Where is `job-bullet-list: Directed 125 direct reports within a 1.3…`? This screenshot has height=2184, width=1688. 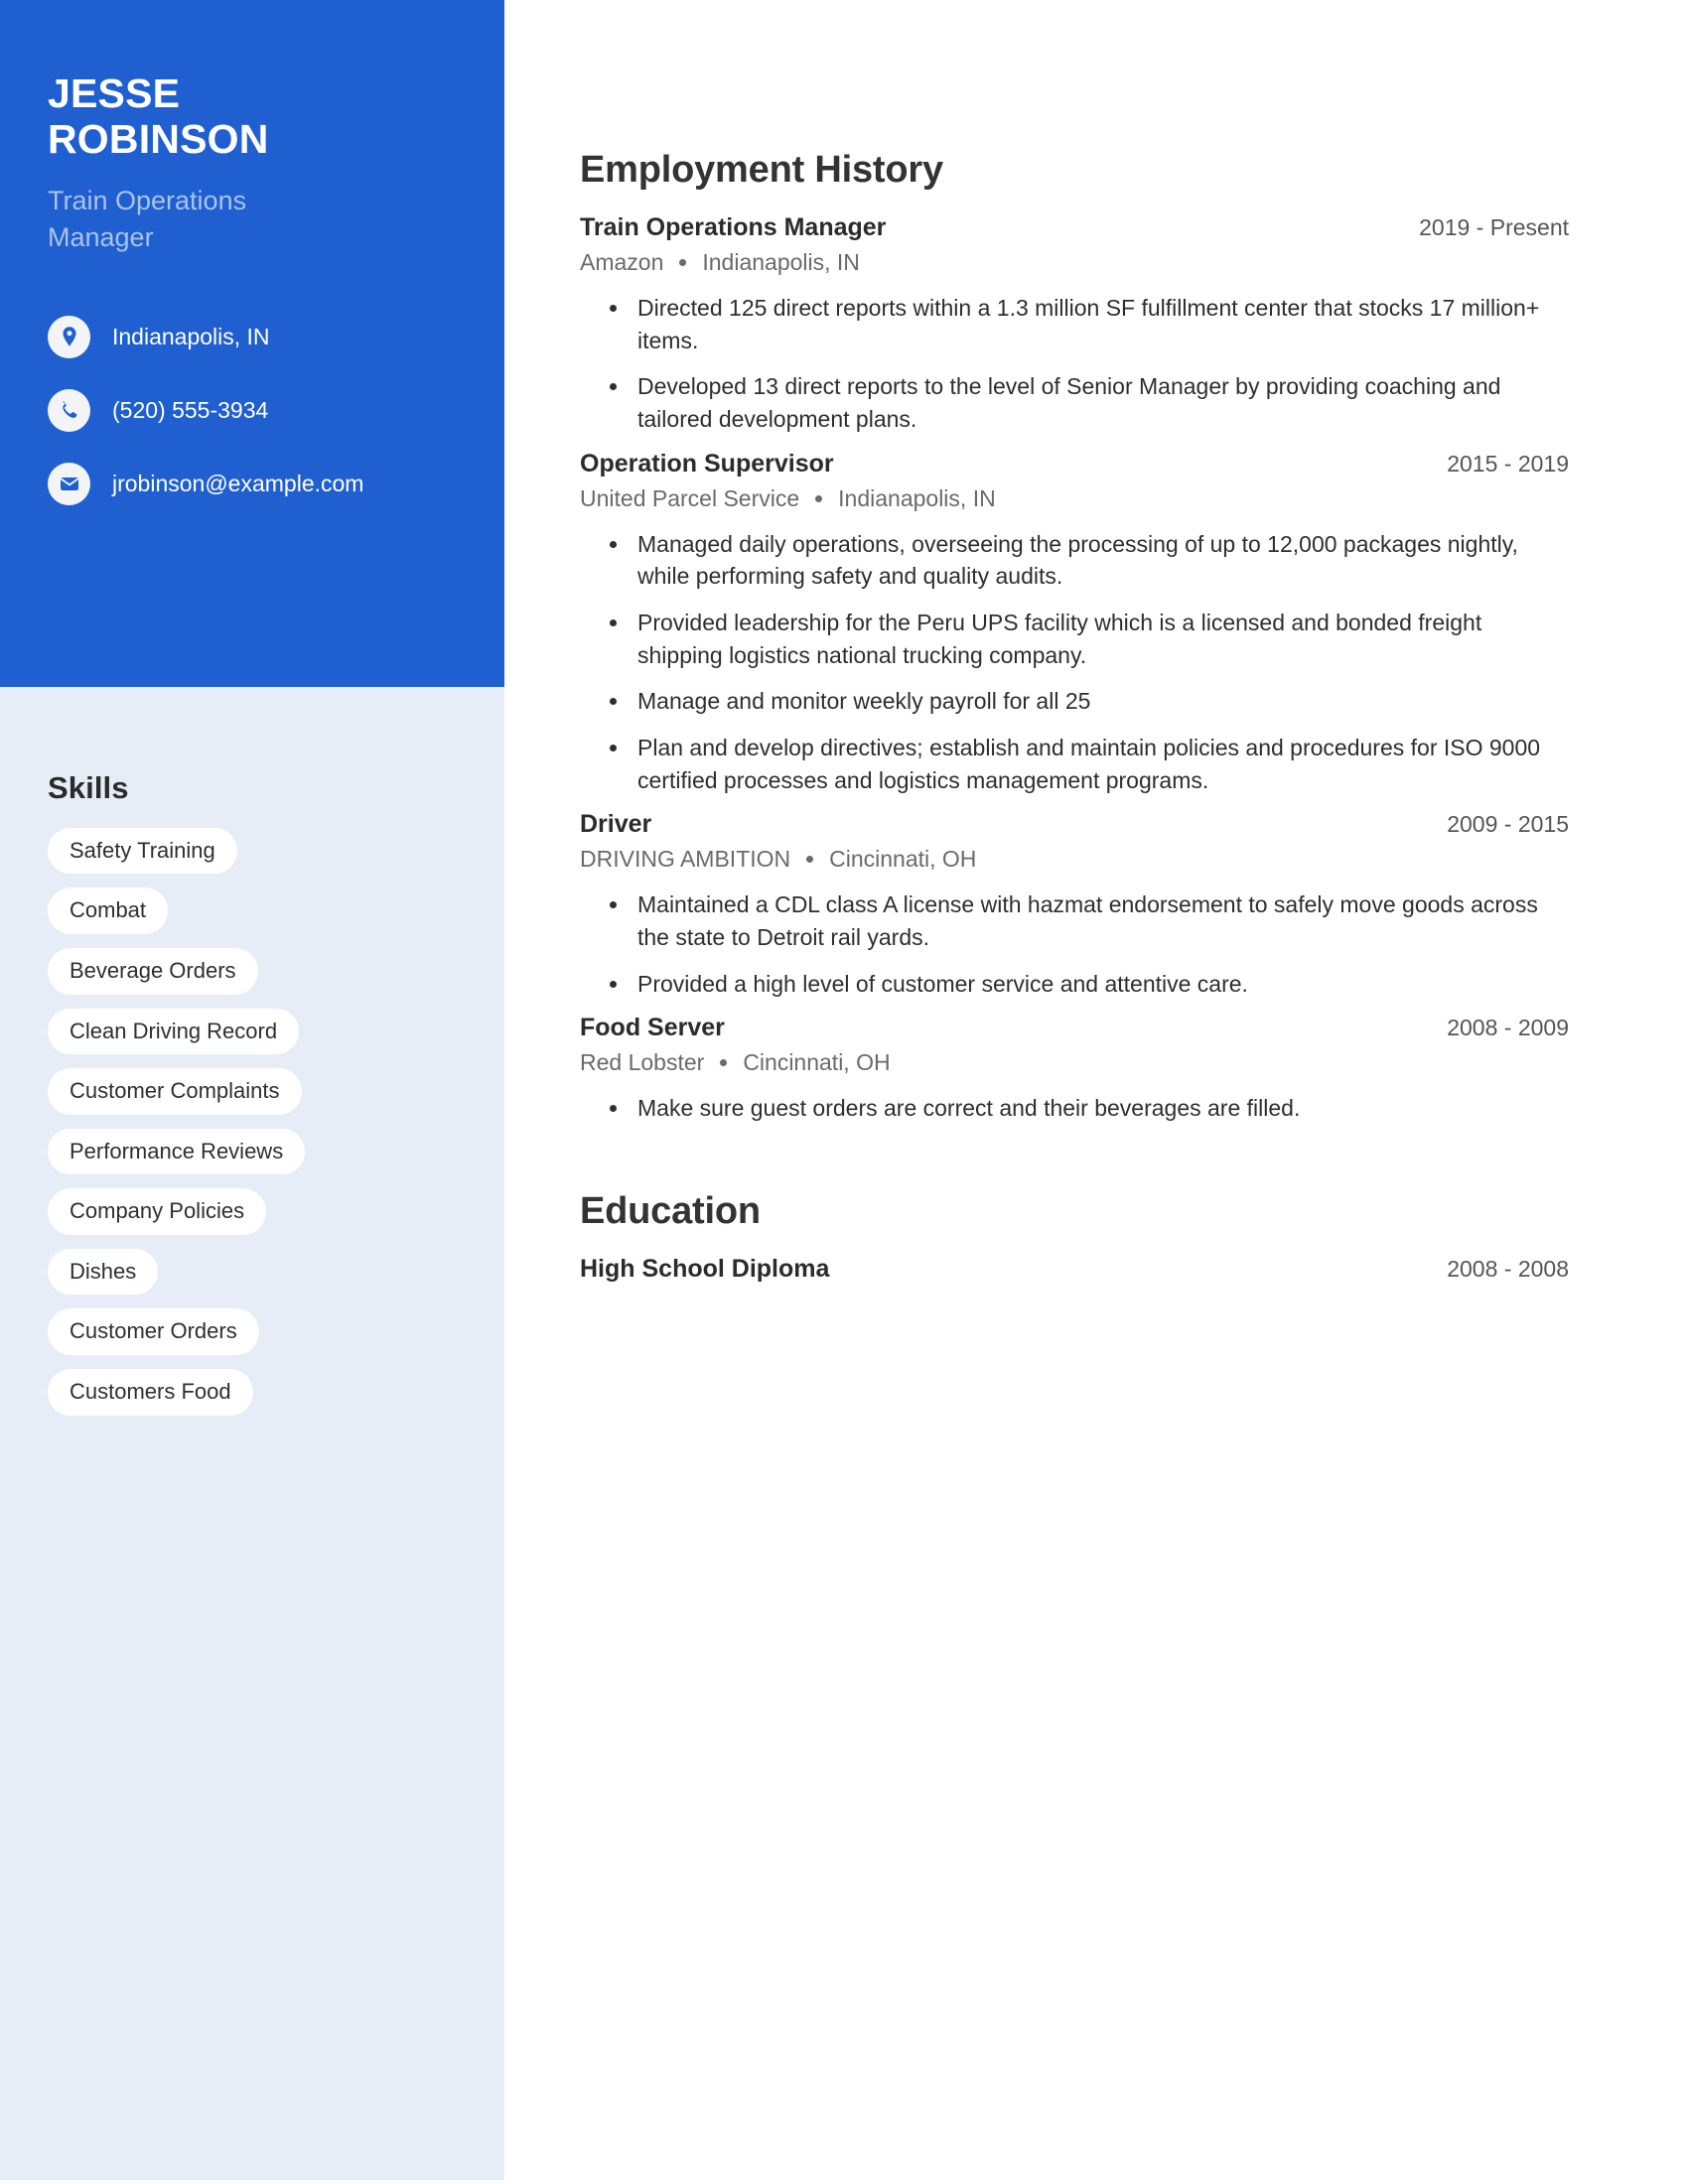 job-bullet-list: Directed 125 direct reports within a 1.3… is located at coordinates (1074, 364).